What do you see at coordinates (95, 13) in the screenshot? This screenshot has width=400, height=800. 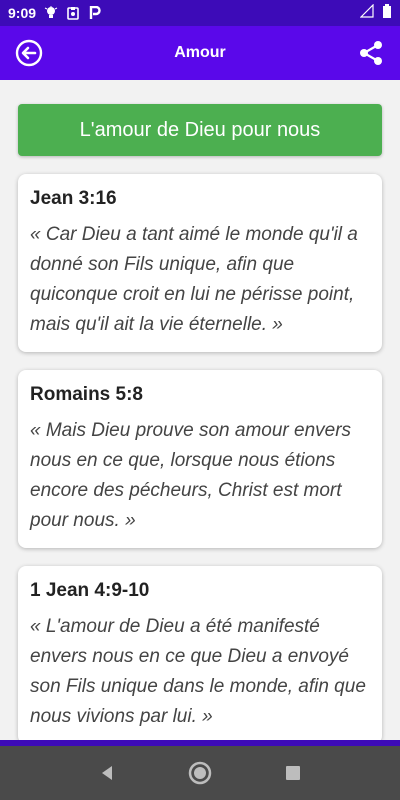 I see `p-icon` at bounding box center [95, 13].